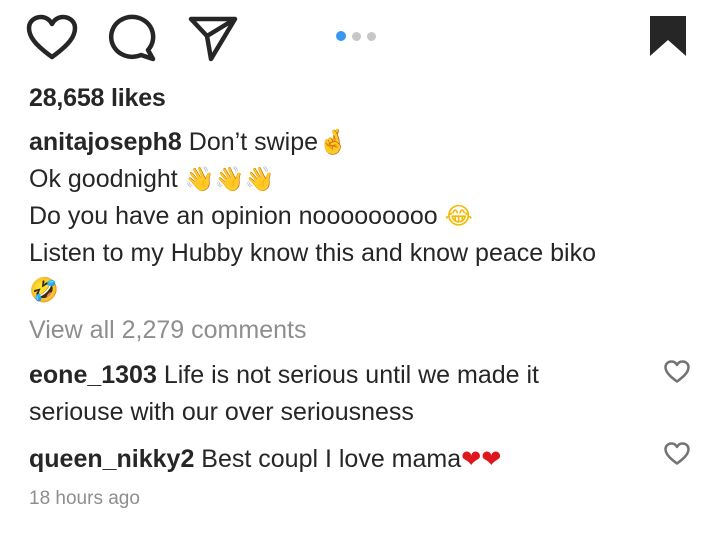 The image size is (720, 539). Describe the element at coordinates (361, 290) in the screenshot. I see `caption-line-5: 🤣` at that location.